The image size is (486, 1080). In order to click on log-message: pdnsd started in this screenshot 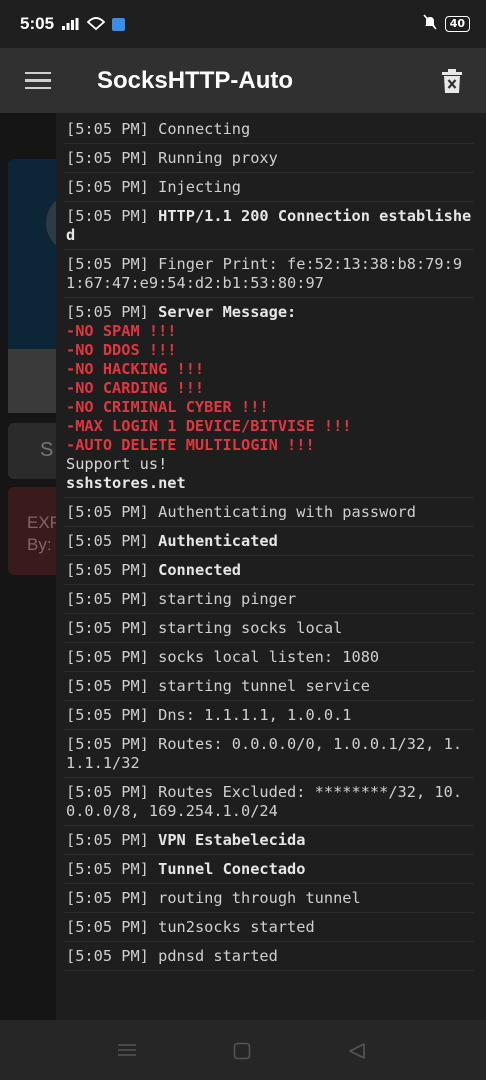, I will do `click(218, 956)`.